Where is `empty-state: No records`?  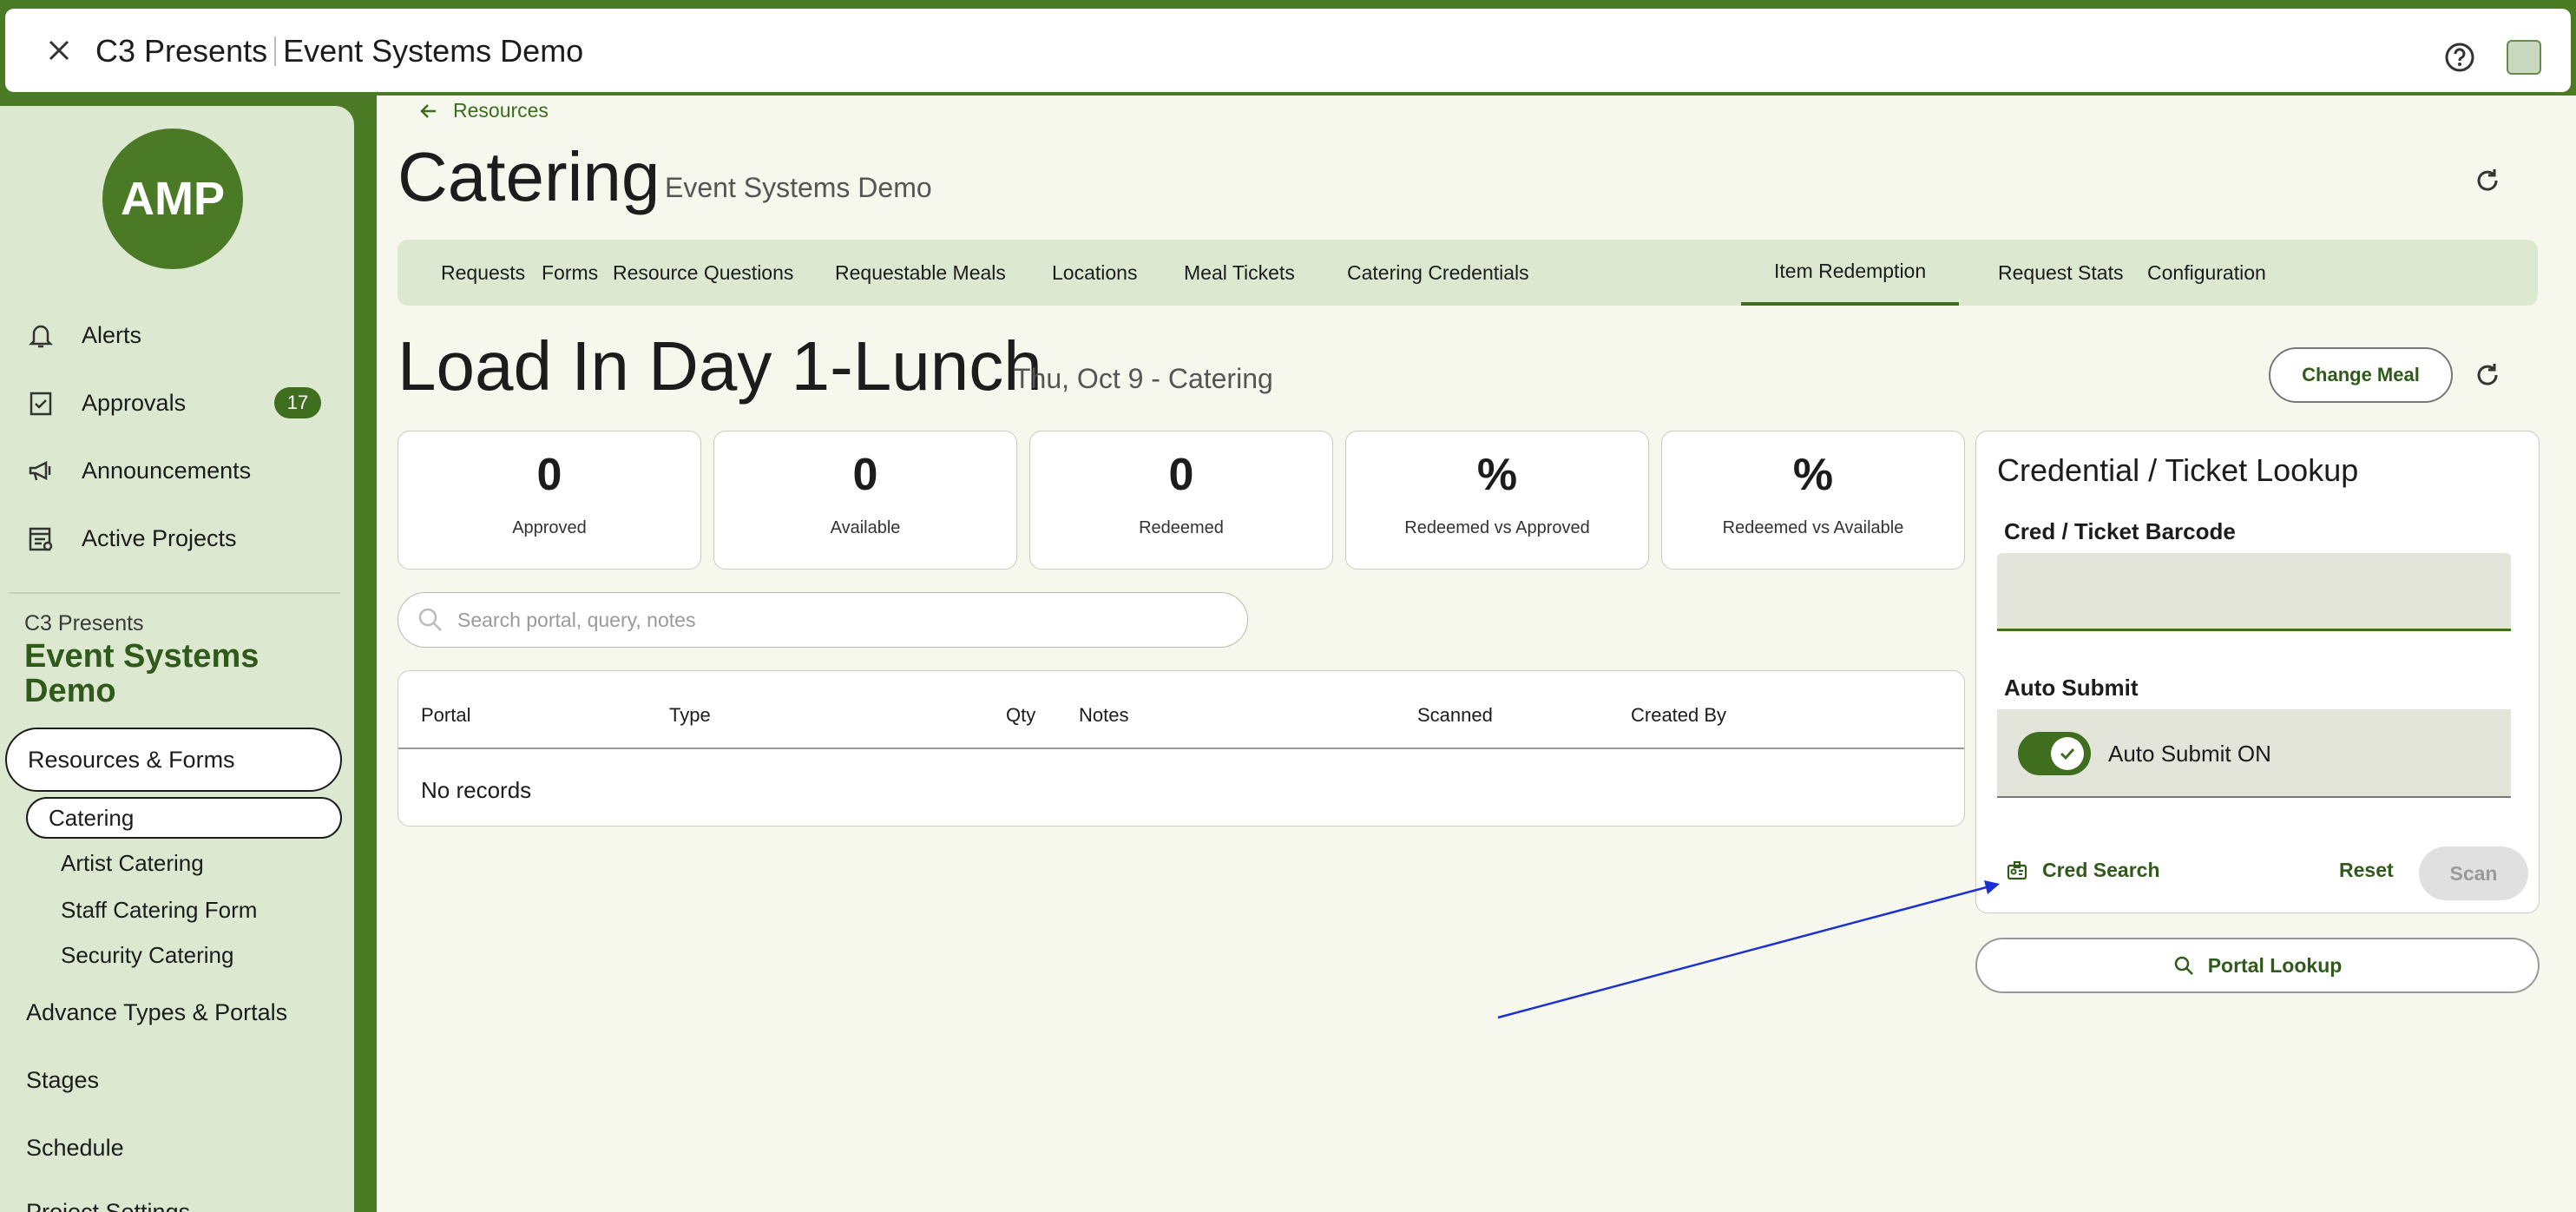
empty-state: No records is located at coordinates (476, 790).